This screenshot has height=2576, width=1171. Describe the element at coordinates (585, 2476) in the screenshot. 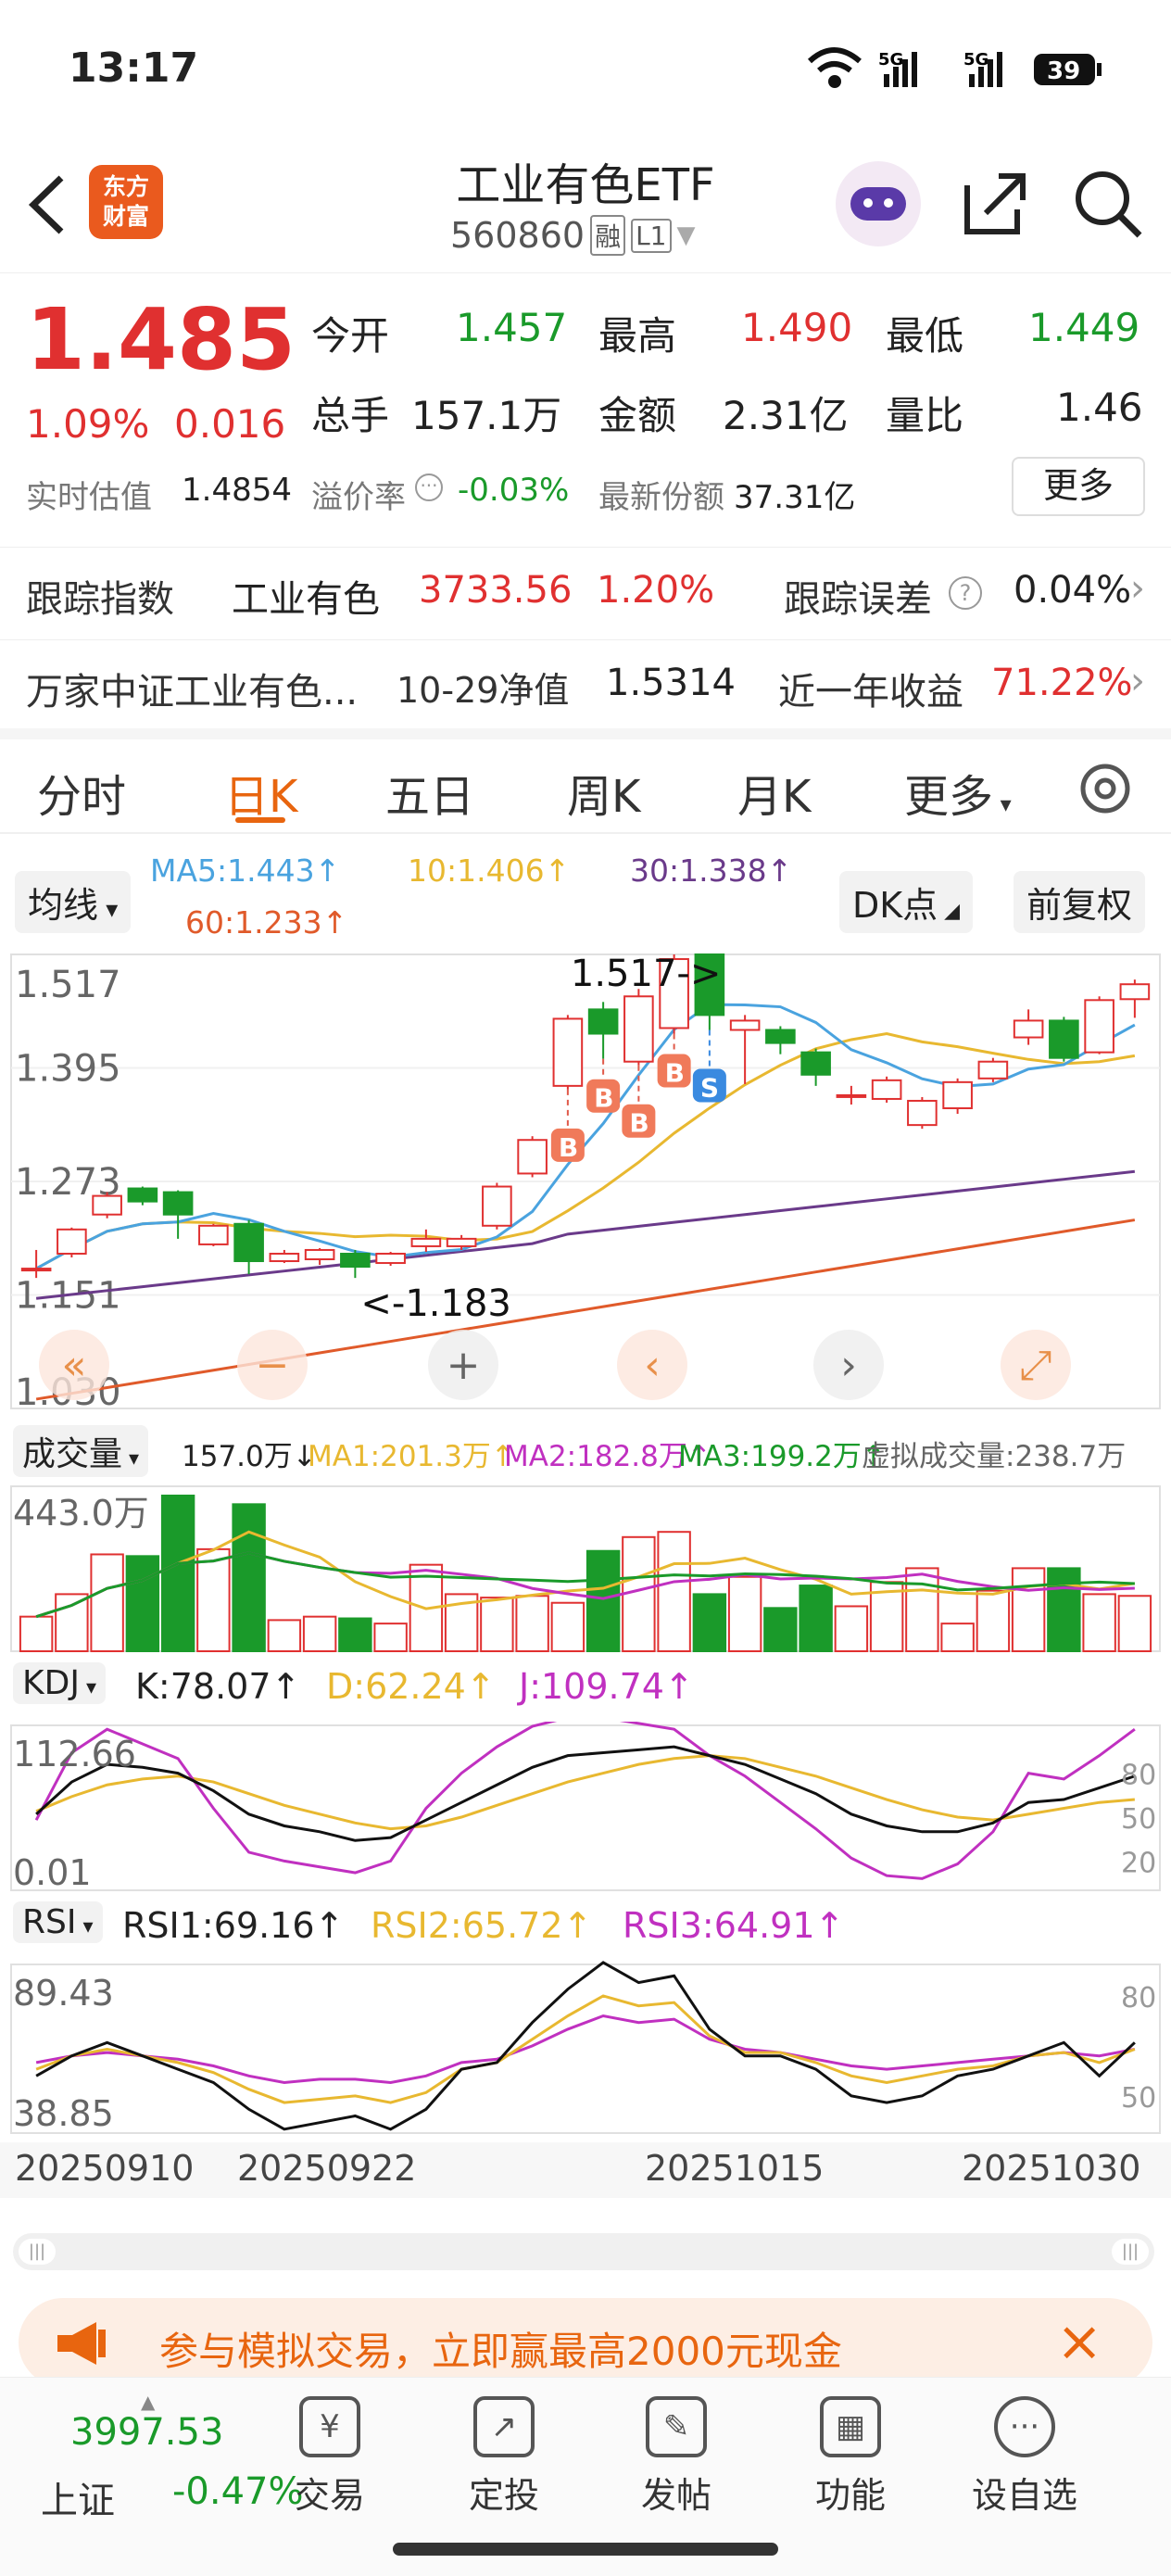

I see `bottom-bar: 3997.53 ▲ 上证 -0.47% ¥ 交易 ↗ 定投 ✎ 发帖 ▦ 功能 ··· 设自选` at that location.